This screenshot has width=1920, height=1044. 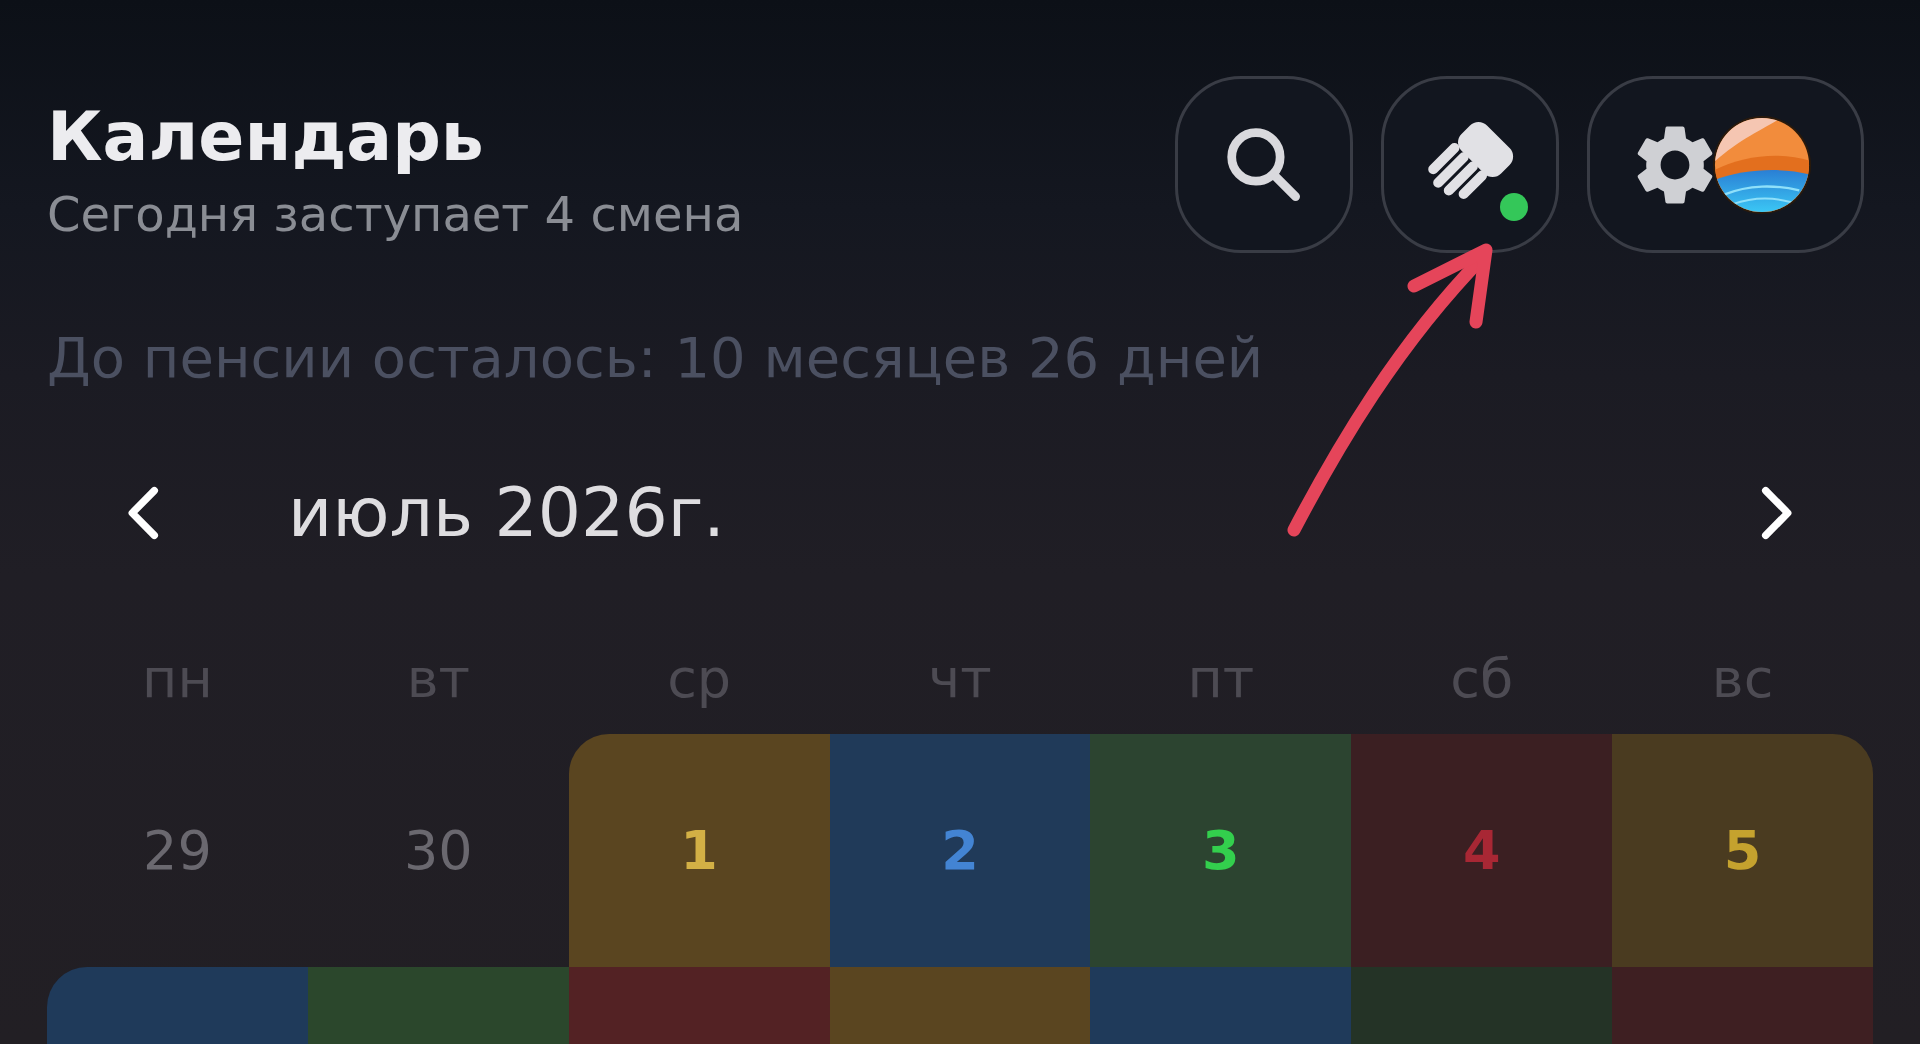 I want to click on retirement-countdown: До пенсии осталось: 10 месяцев 26 дней, so click(x=655, y=358).